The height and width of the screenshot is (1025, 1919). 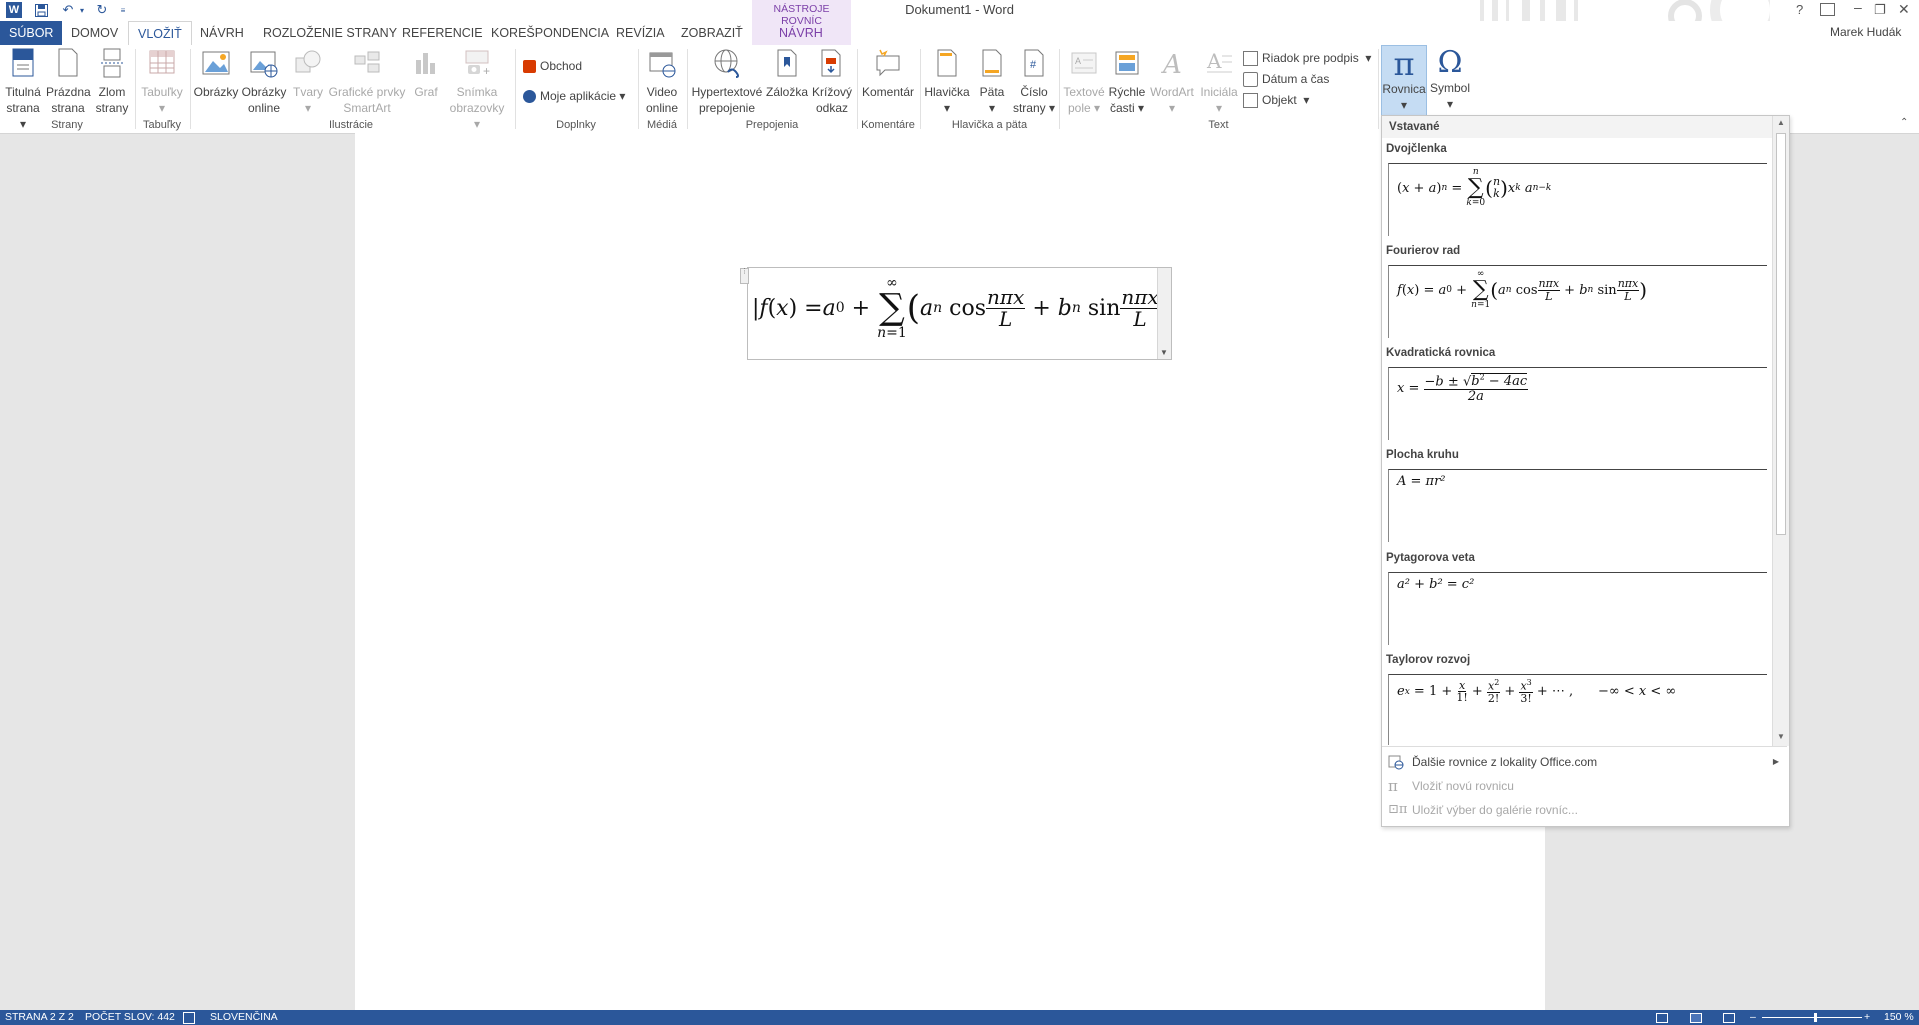 I want to click on text-box-icon: A, so click(x=1084, y=63).